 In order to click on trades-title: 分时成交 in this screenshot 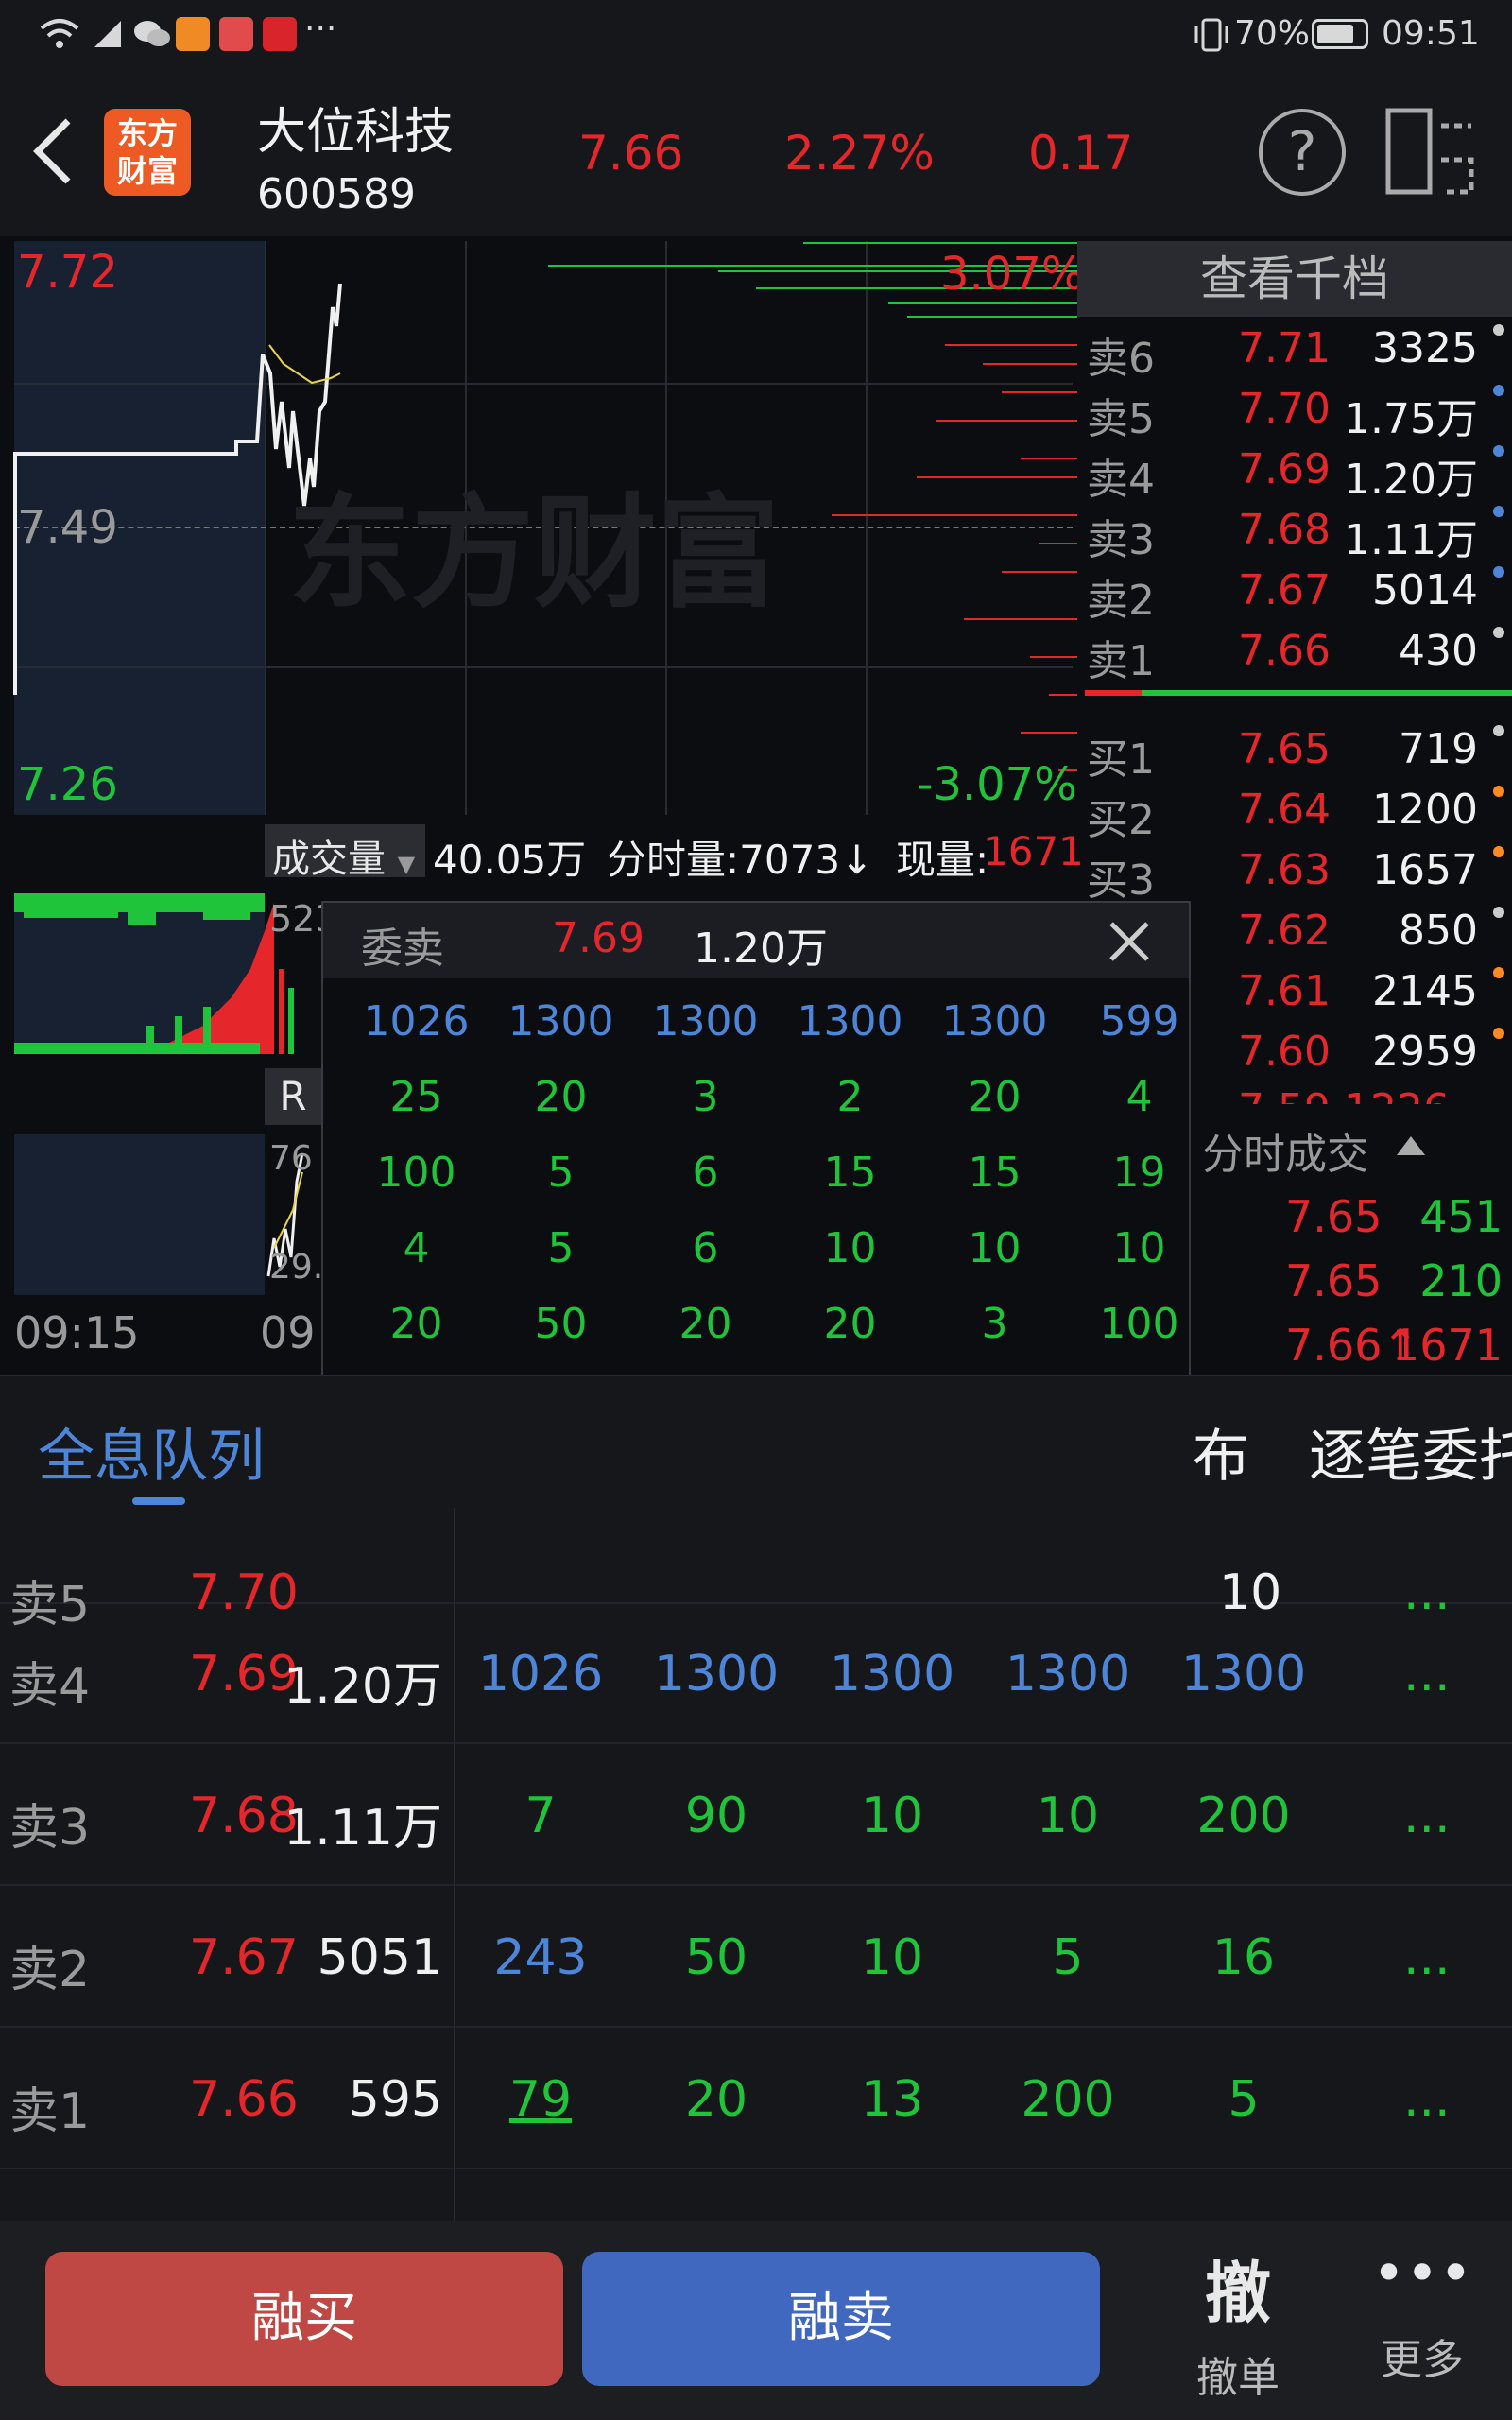, I will do `click(1285, 1150)`.